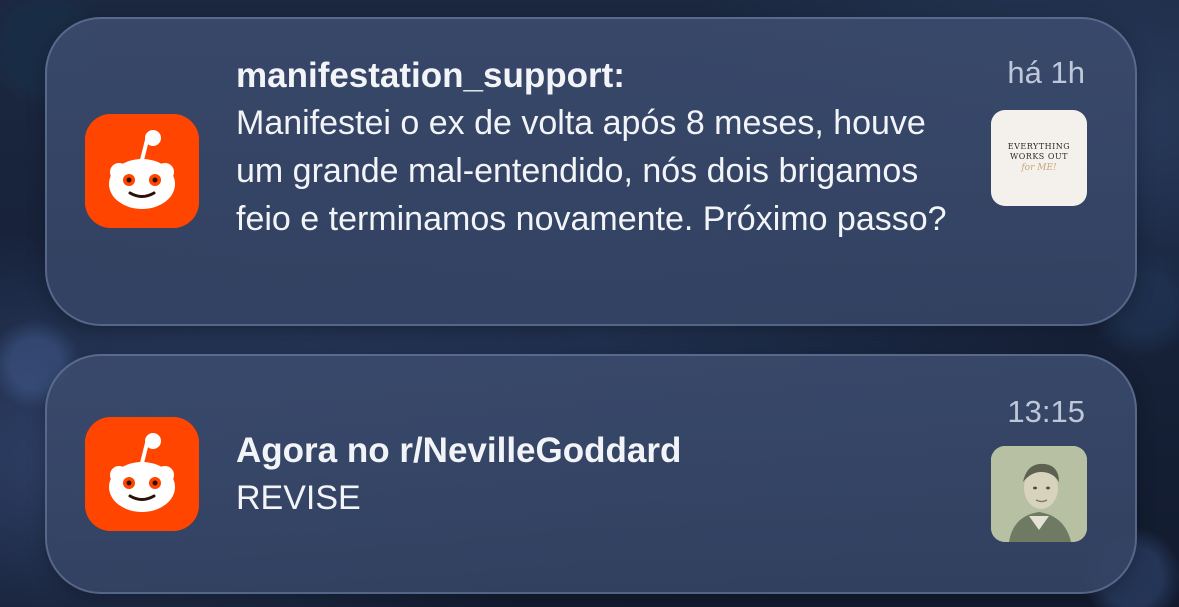 This screenshot has height=607, width=1179. I want to click on notification-thumbnail-portrait, so click(1039, 494).